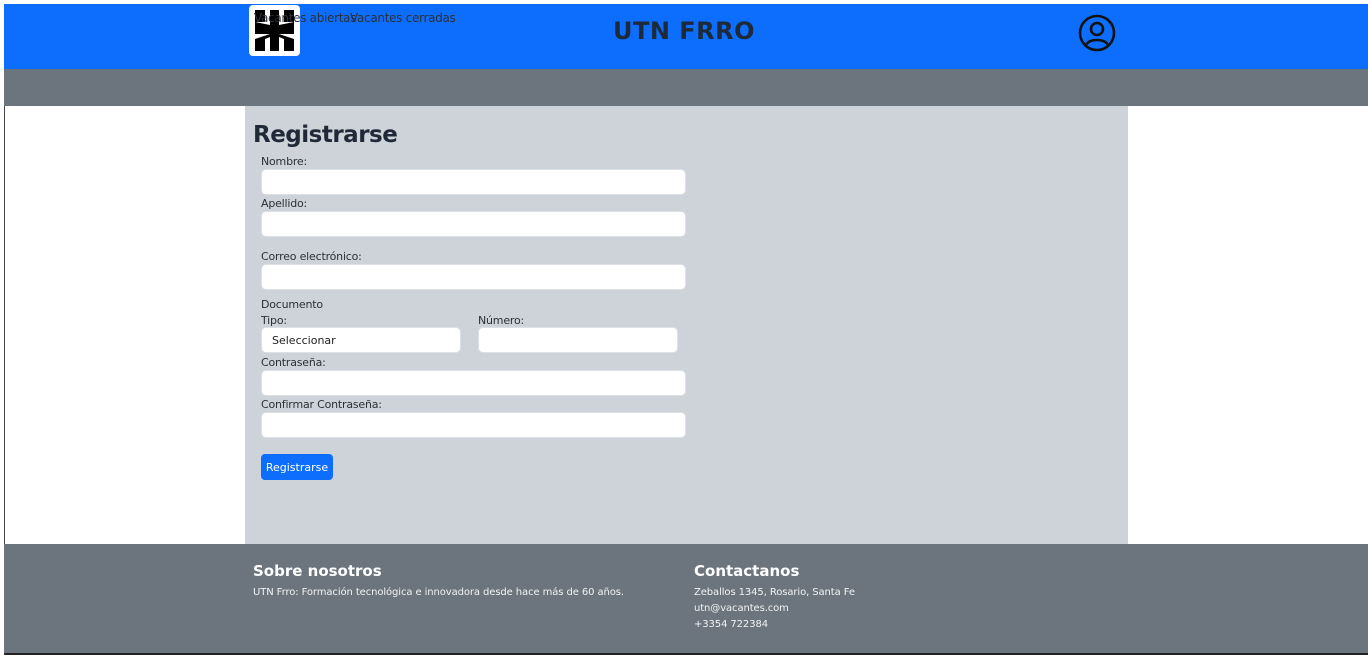  Describe the element at coordinates (731, 624) in the screenshot. I see `footer-phone: +3354 722384` at that location.